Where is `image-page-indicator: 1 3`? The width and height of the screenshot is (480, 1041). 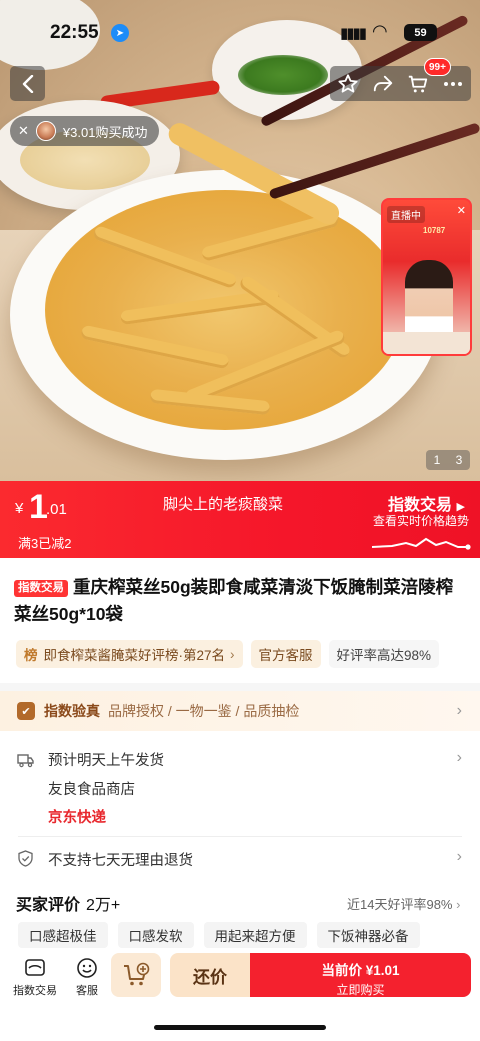
image-page-indicator: 1 3 is located at coordinates (448, 460).